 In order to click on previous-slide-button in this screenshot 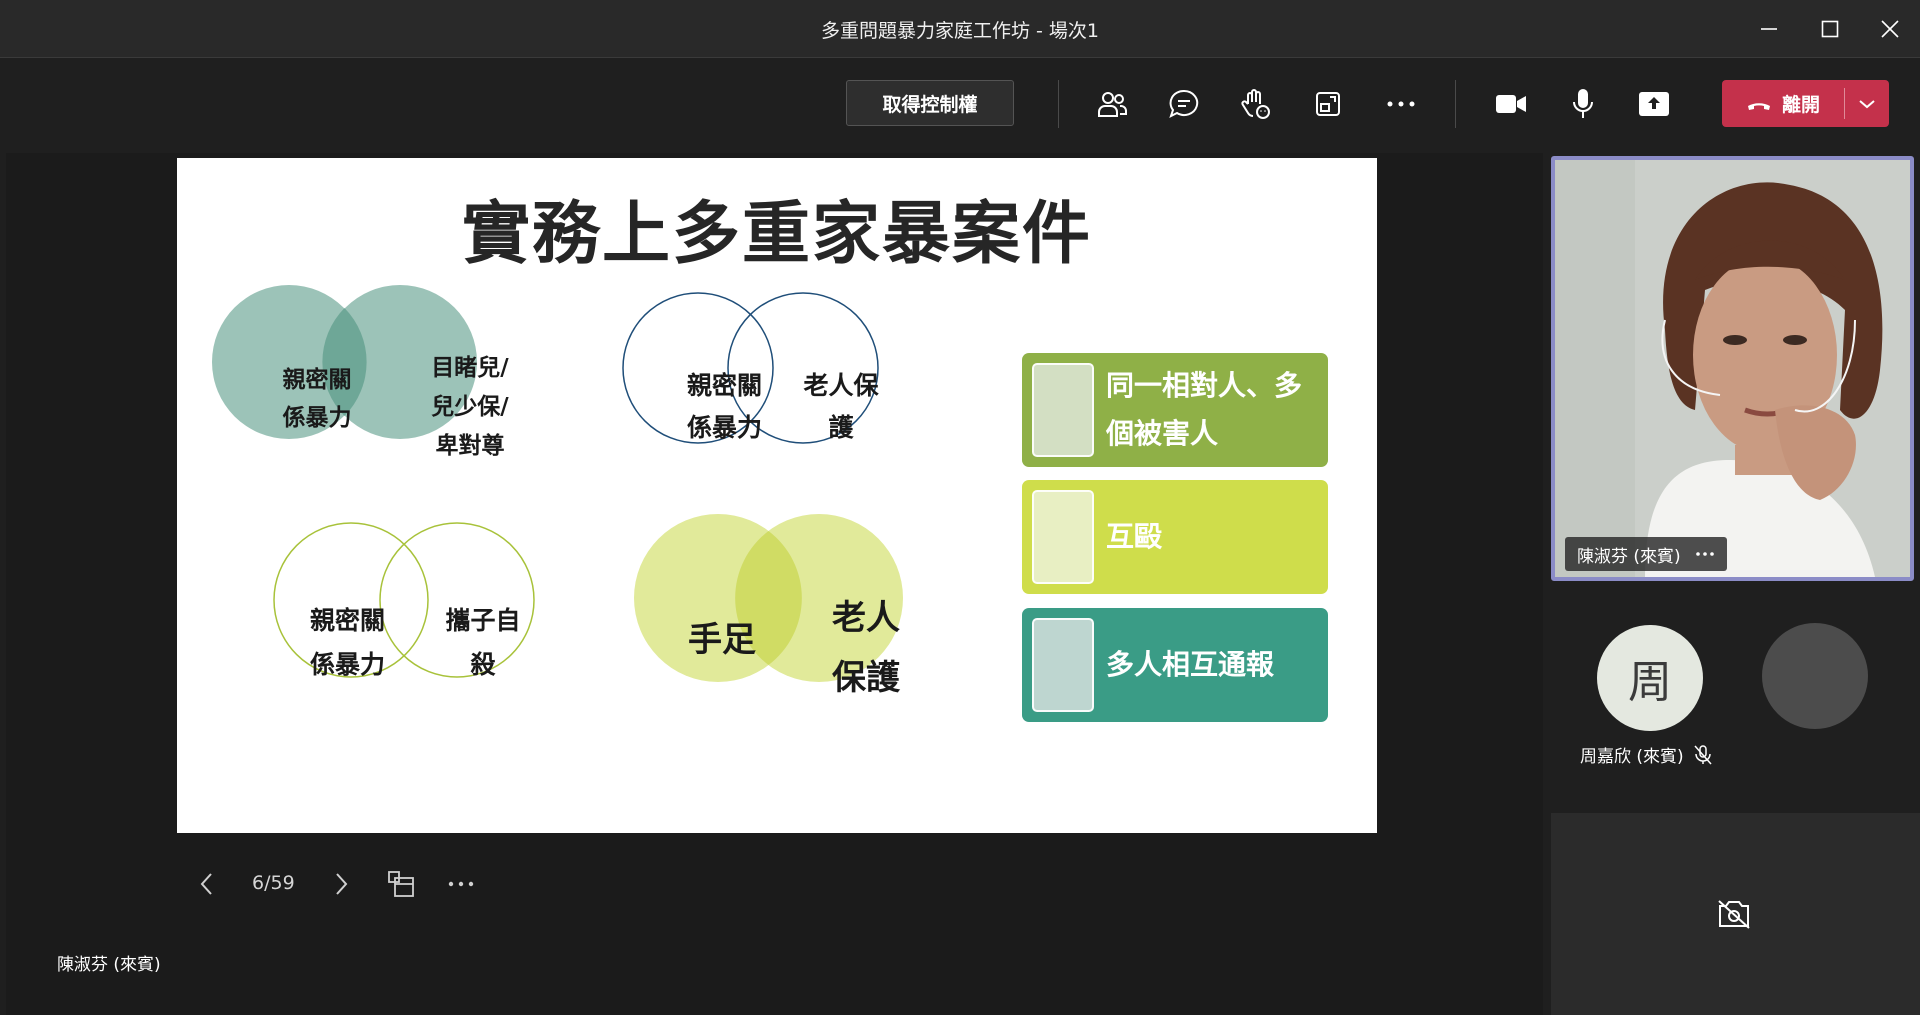, I will do `click(206, 884)`.